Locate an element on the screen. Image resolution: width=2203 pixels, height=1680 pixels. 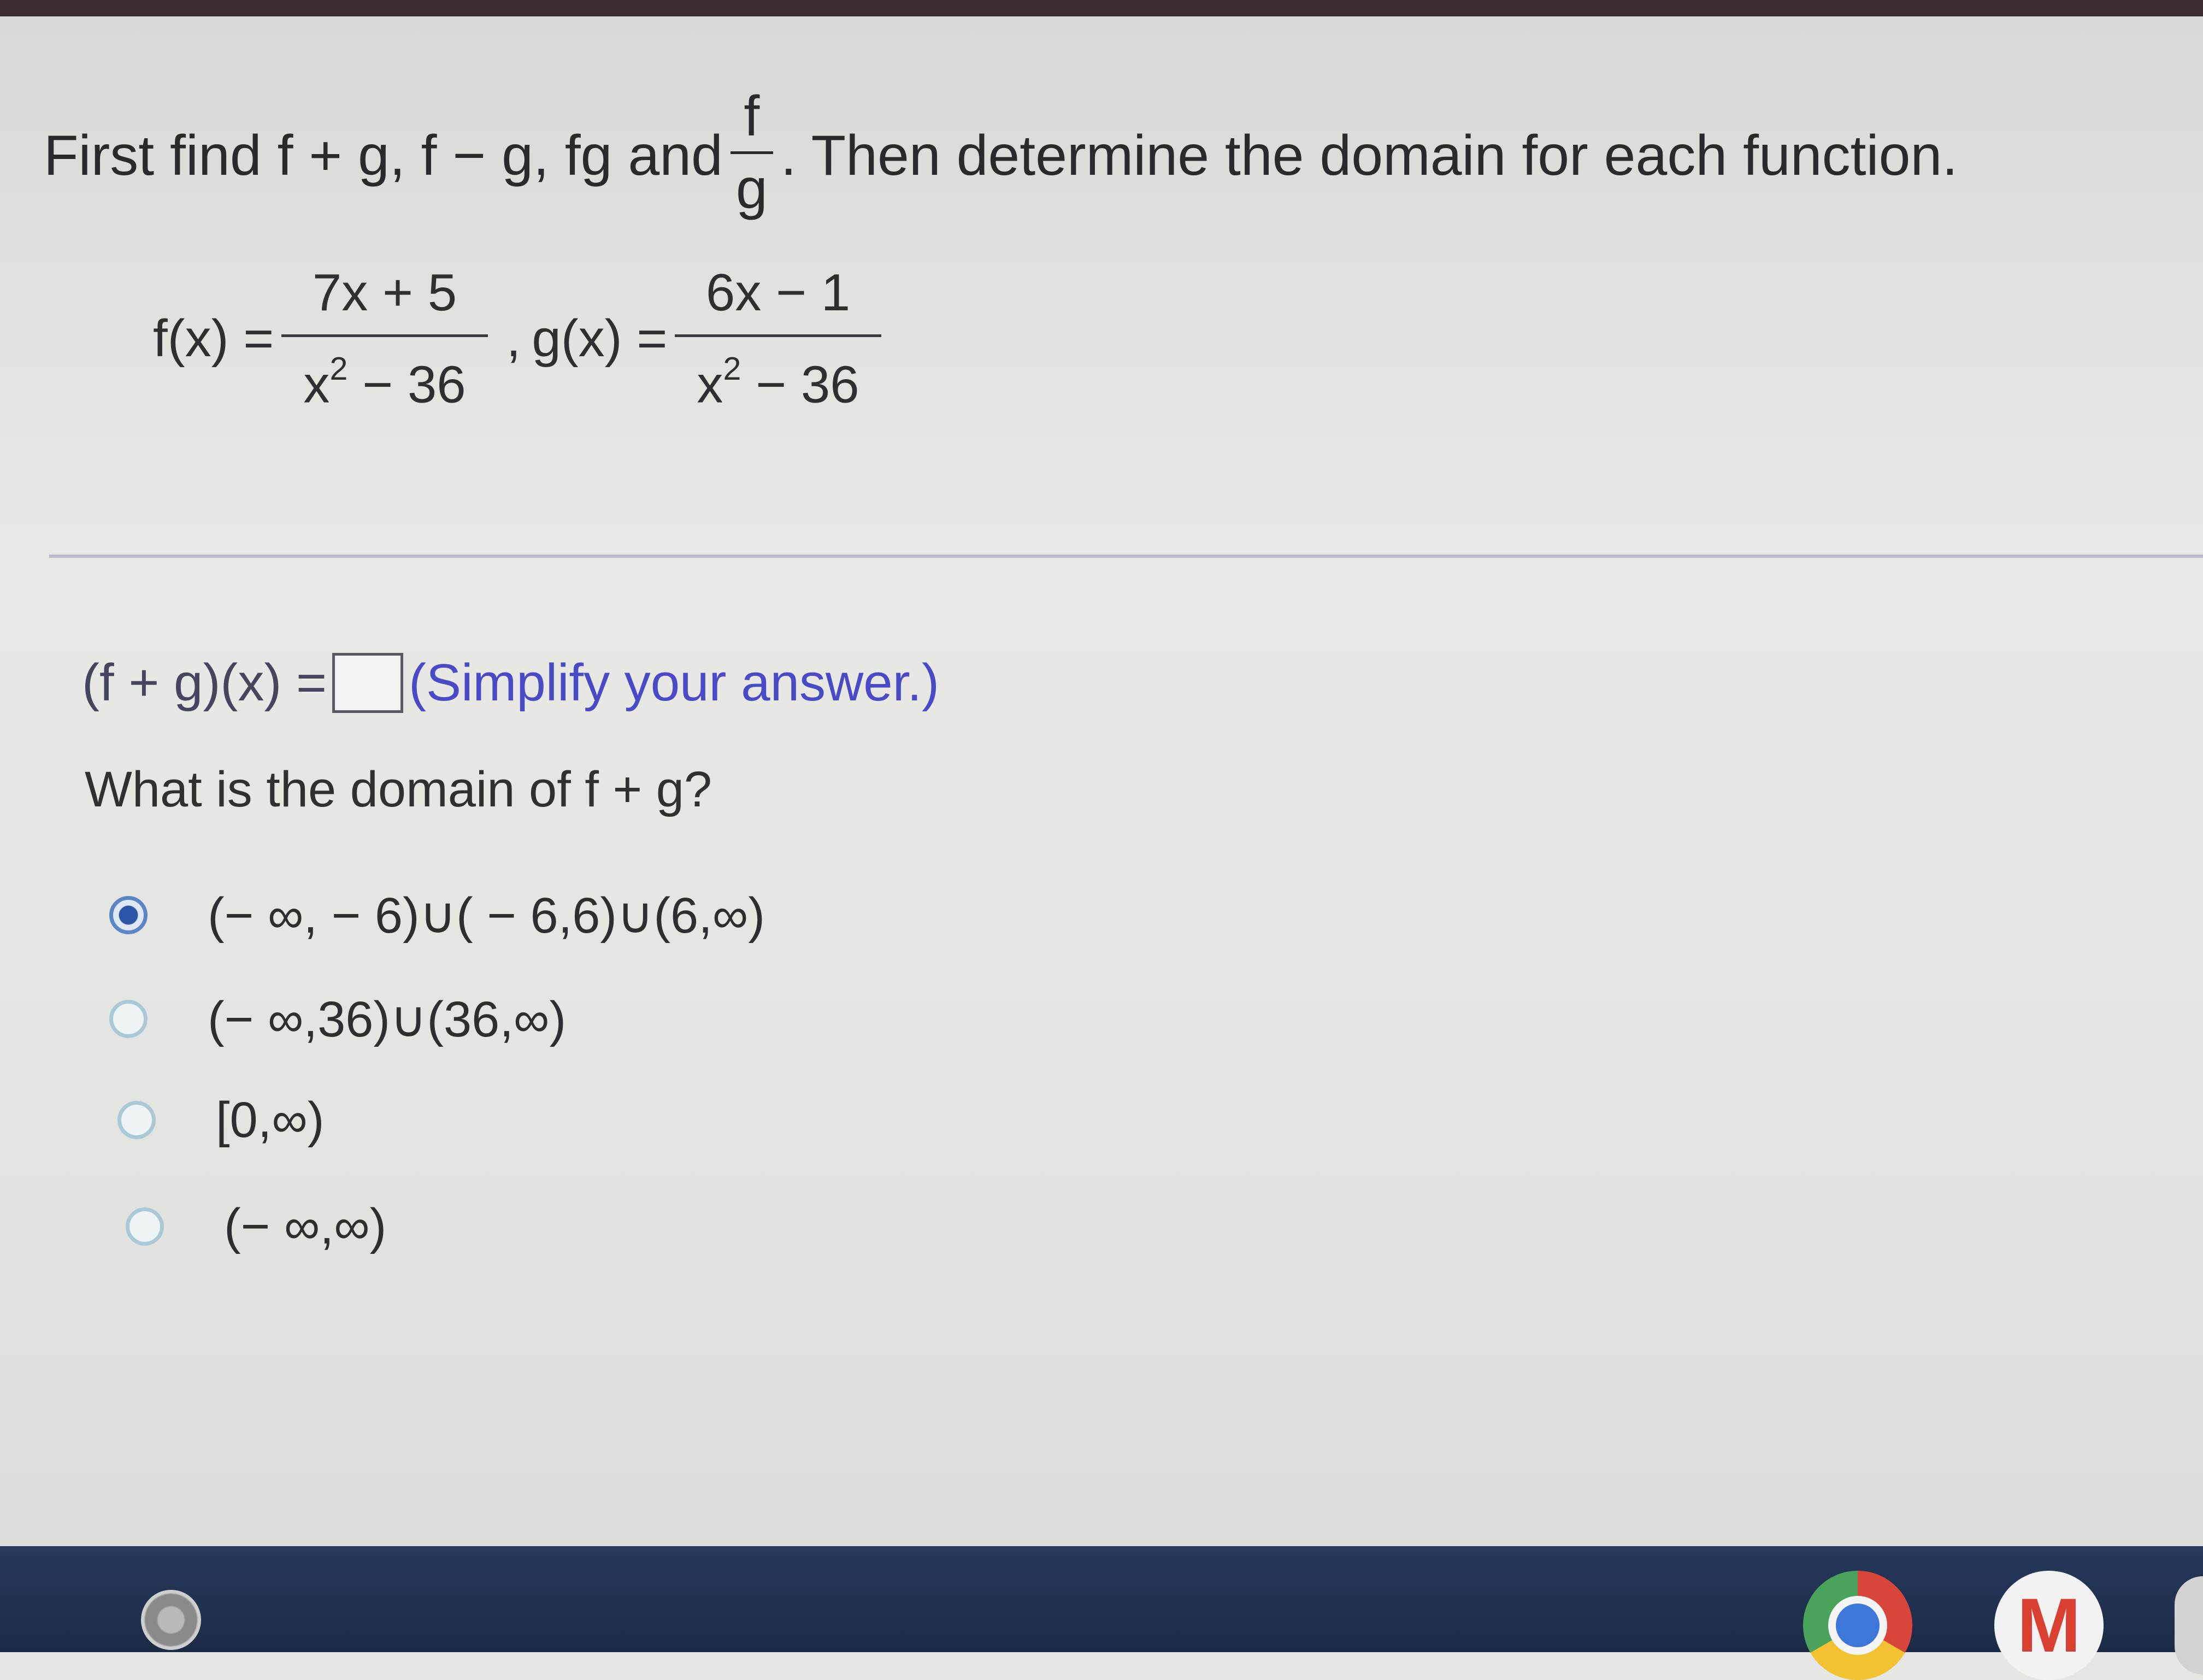
choice-option-1: (− ∞, − 6)∪( − 6,6)∪(6,∞) is located at coordinates (437, 915).